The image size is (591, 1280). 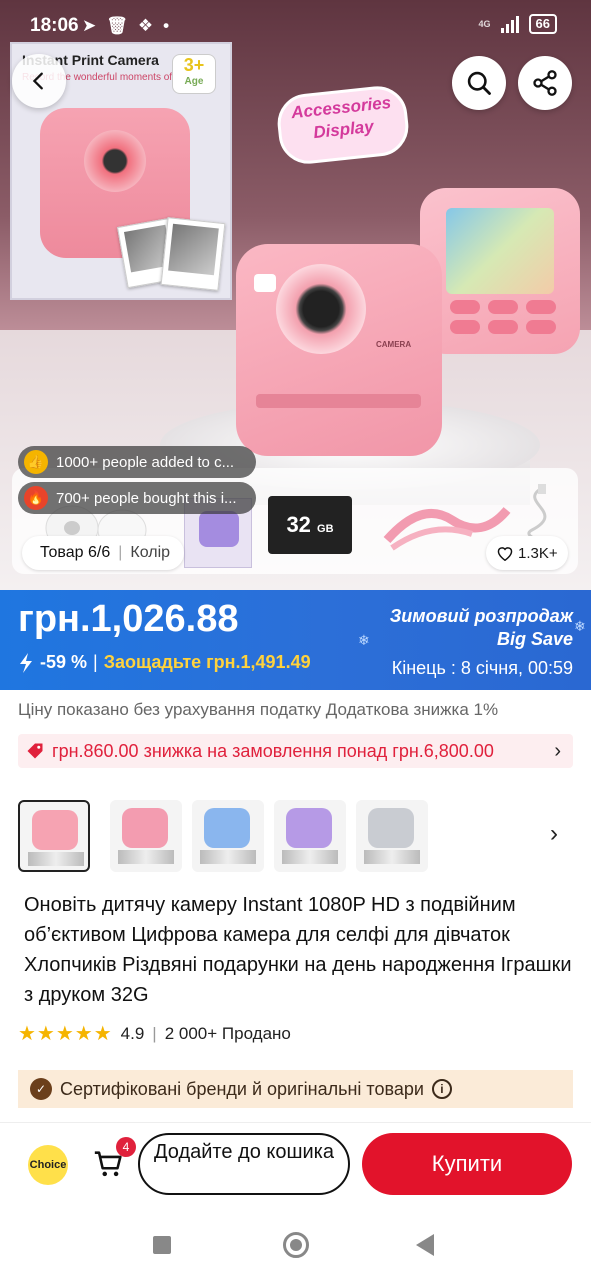 I want to click on variant-thumb-pink, so click(x=146, y=836).